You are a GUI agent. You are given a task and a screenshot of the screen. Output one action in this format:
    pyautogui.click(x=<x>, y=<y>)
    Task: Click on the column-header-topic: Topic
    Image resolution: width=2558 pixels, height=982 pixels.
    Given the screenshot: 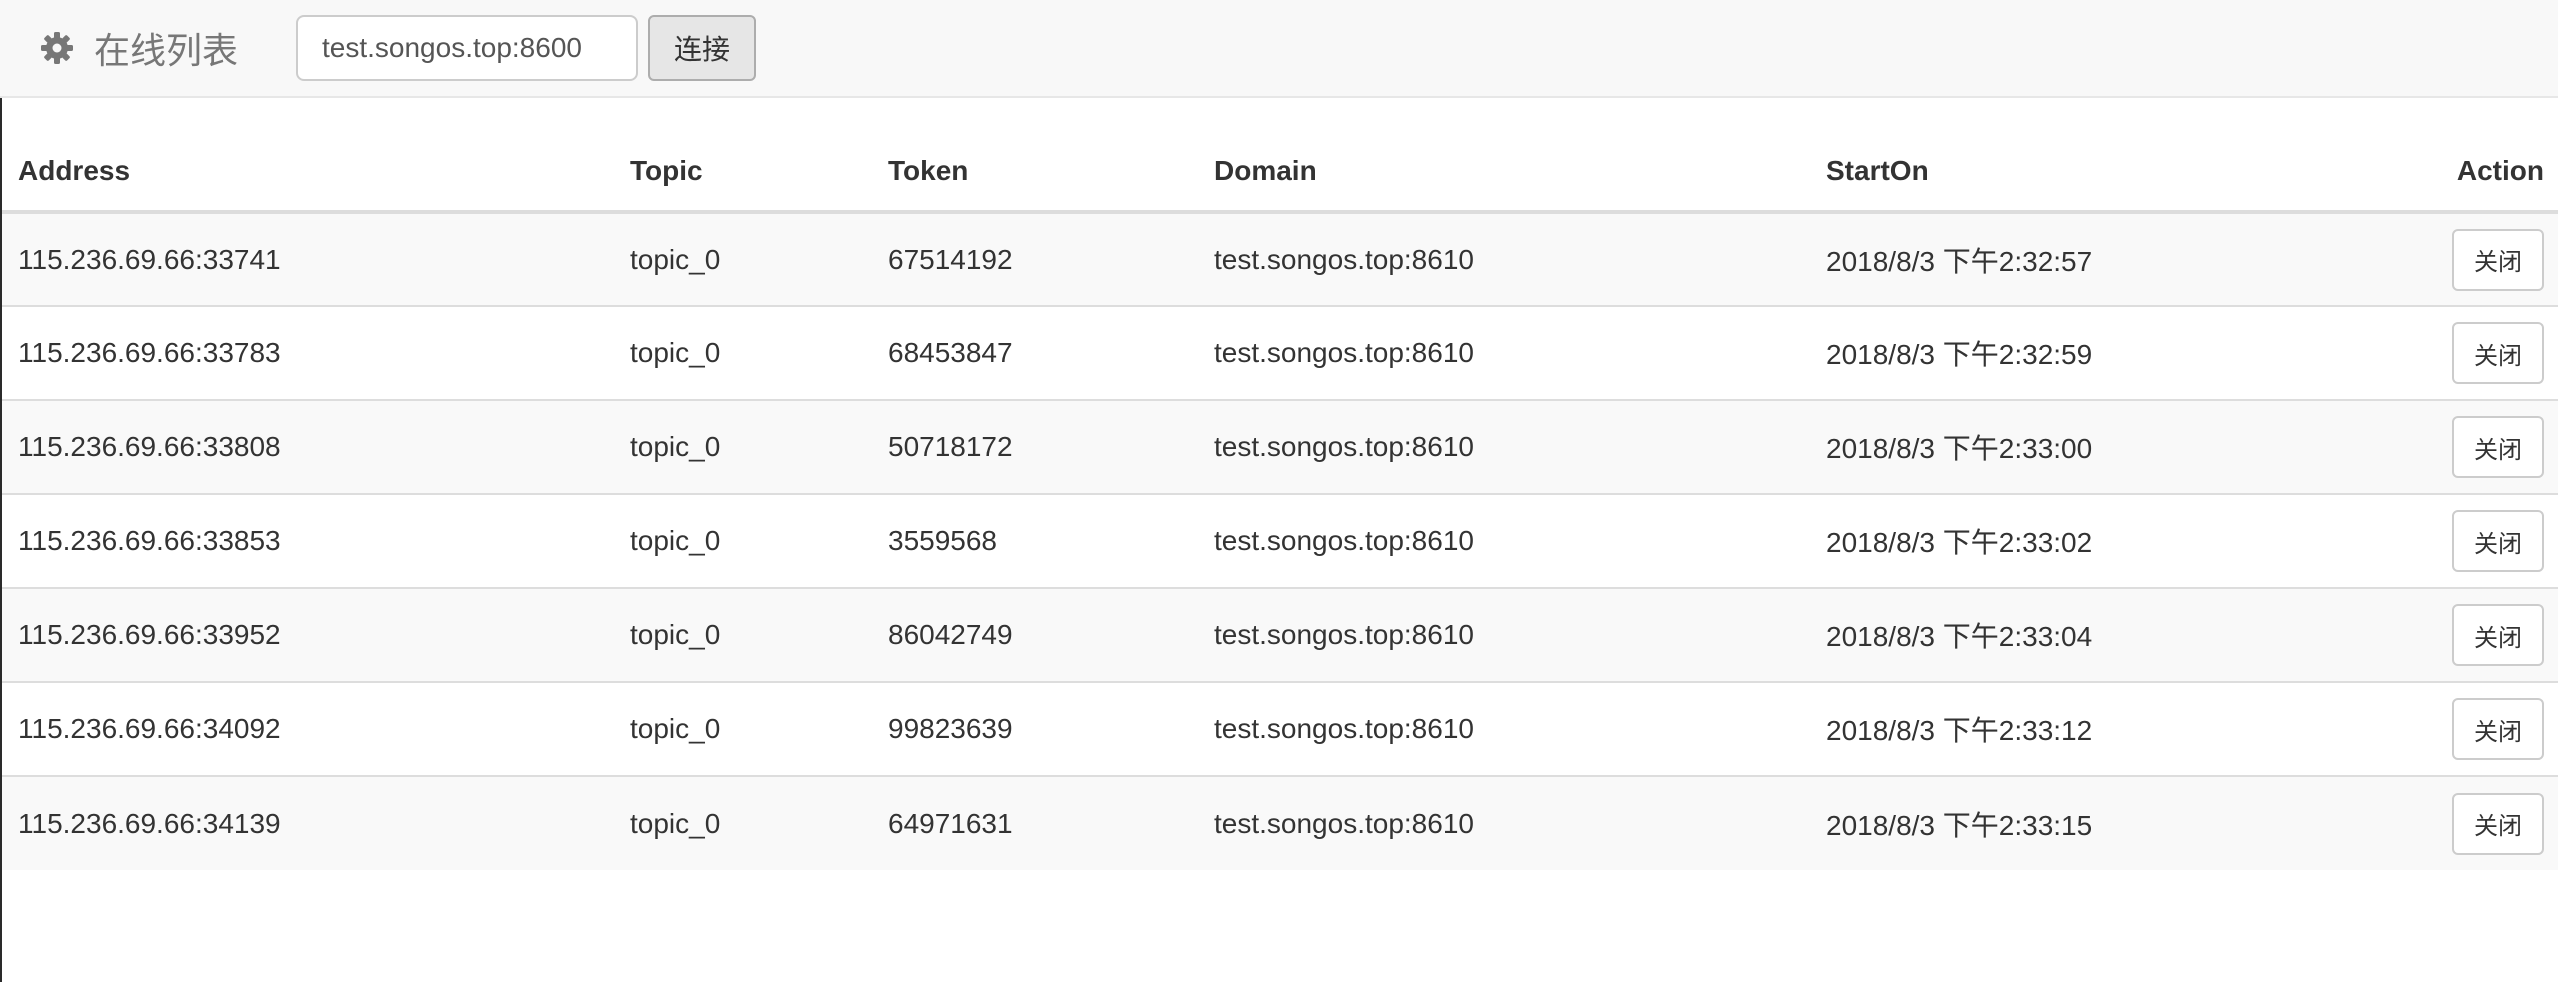 What is the action you would take?
    pyautogui.click(x=743, y=173)
    